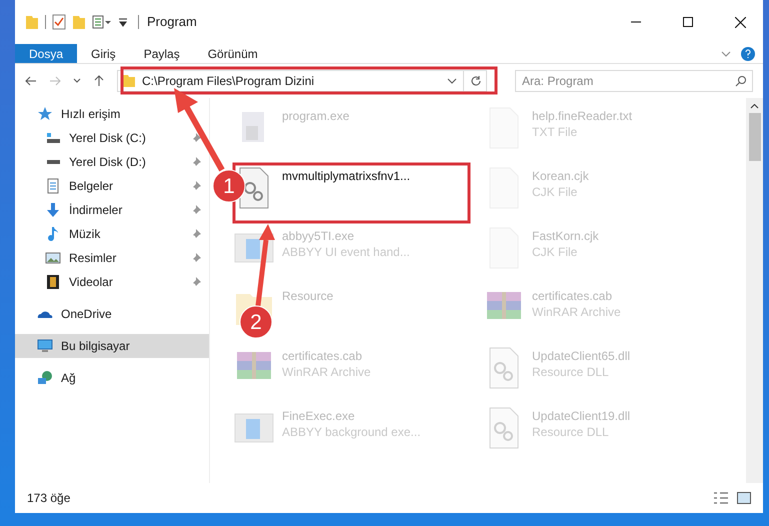  Describe the element at coordinates (740, 22) in the screenshot. I see `close-icon` at that location.